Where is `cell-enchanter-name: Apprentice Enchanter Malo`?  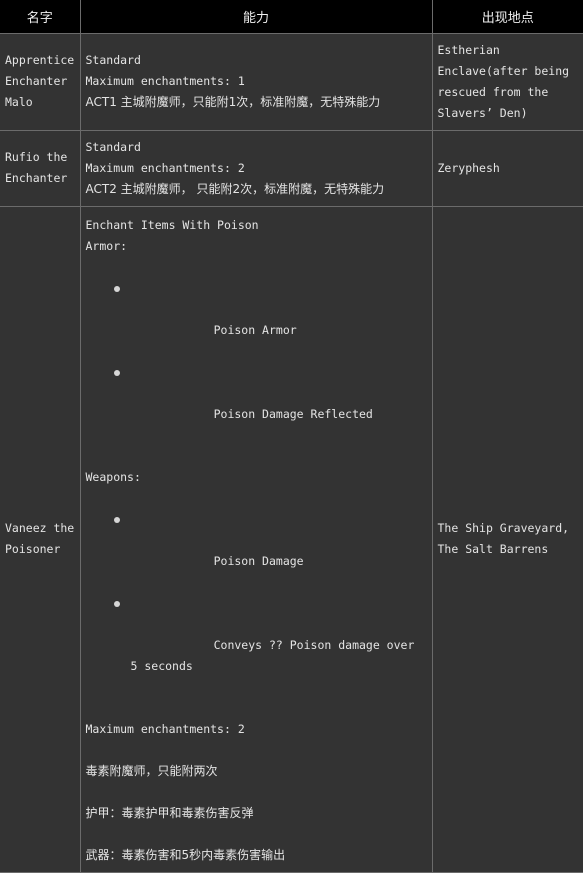
cell-enchanter-name: Apprentice Enchanter Malo is located at coordinates (41, 82).